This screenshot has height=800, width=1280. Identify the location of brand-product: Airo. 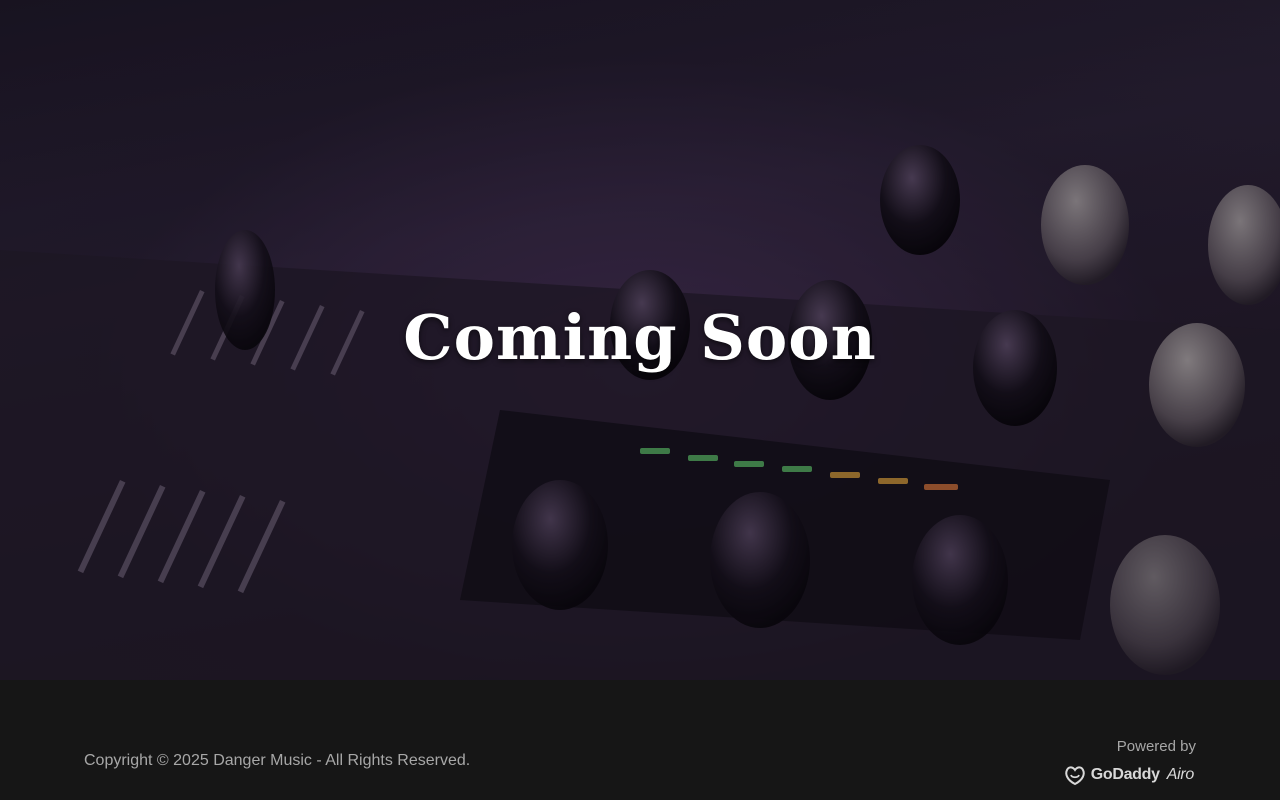
(1180, 774).